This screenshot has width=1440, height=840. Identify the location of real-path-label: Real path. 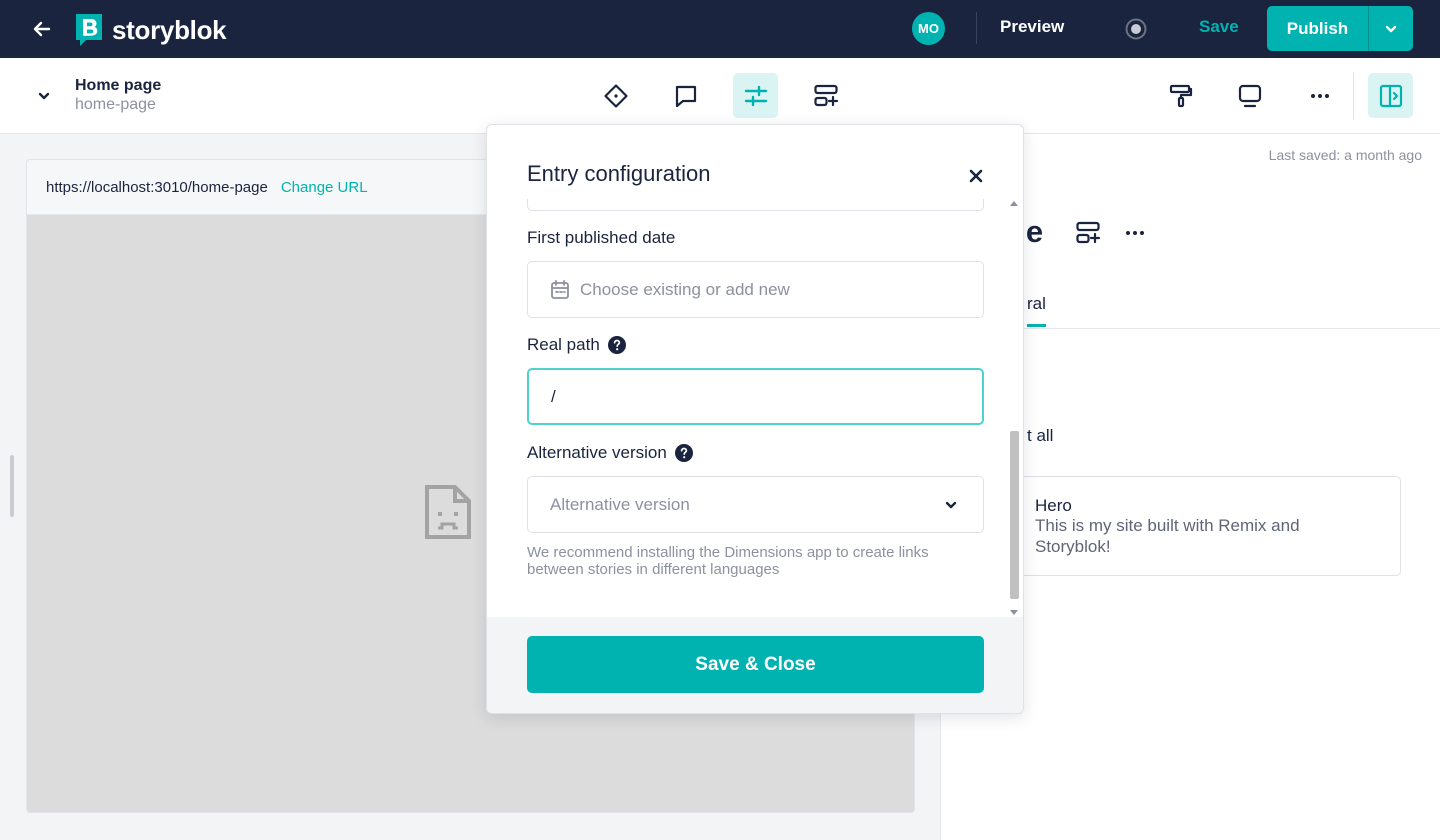
(576, 345).